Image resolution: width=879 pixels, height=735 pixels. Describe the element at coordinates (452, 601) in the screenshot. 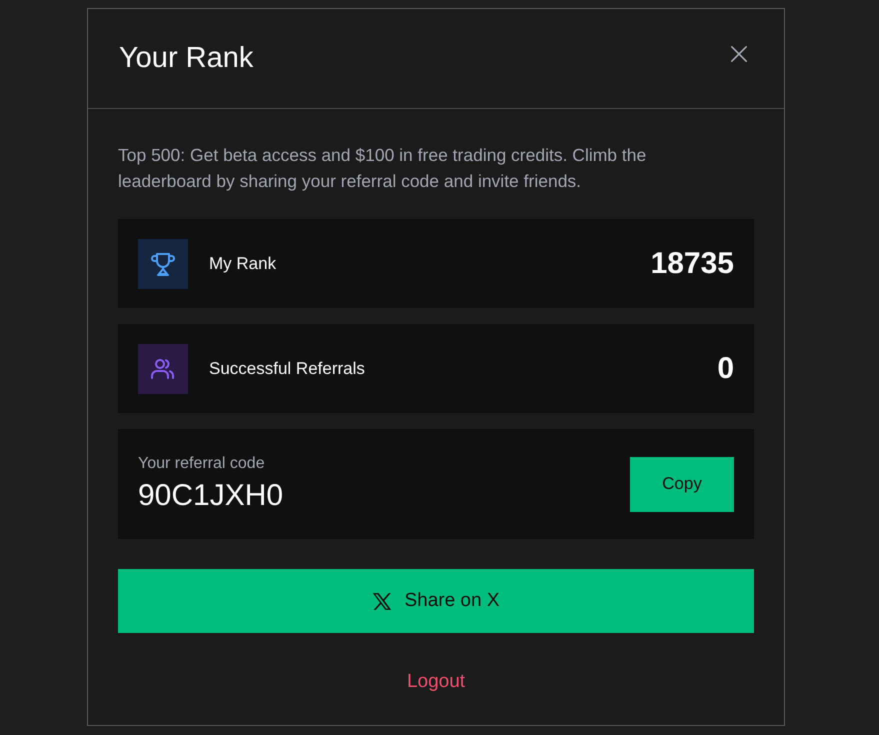

I see `share-label: Share on X` at that location.